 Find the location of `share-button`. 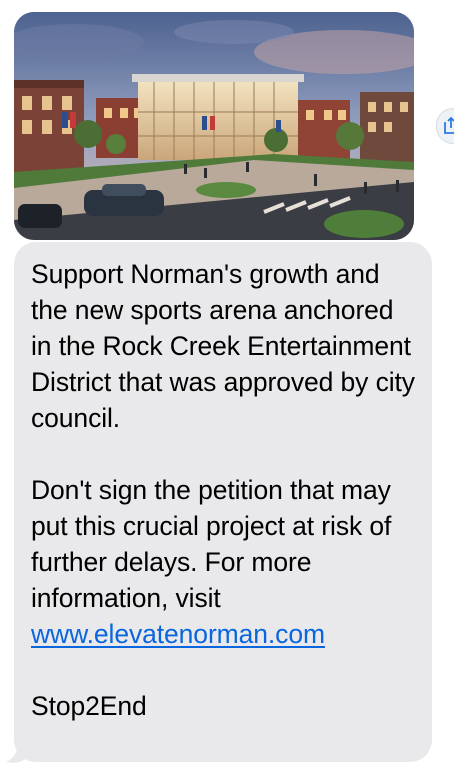

share-button is located at coordinates (445, 126).